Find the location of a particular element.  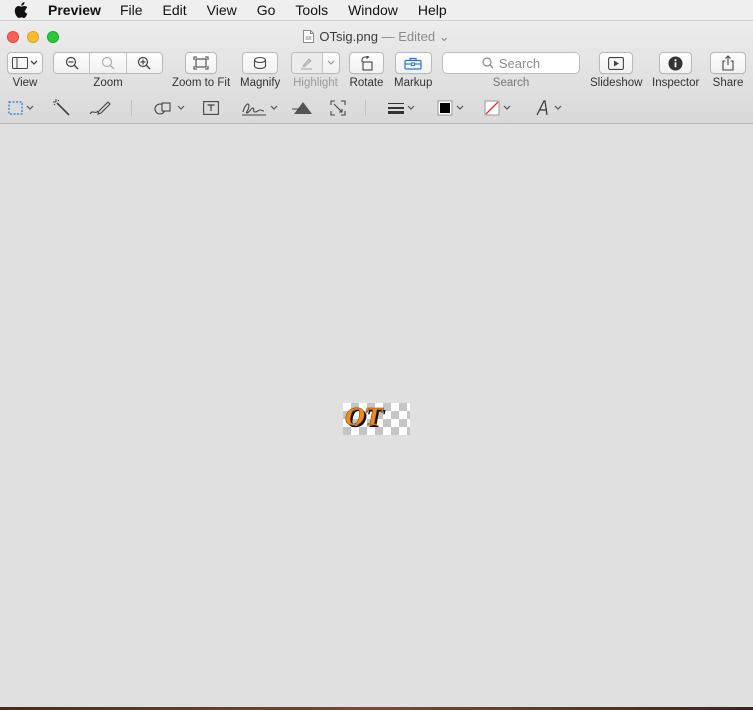

menu-window: Window is located at coordinates (373, 10).